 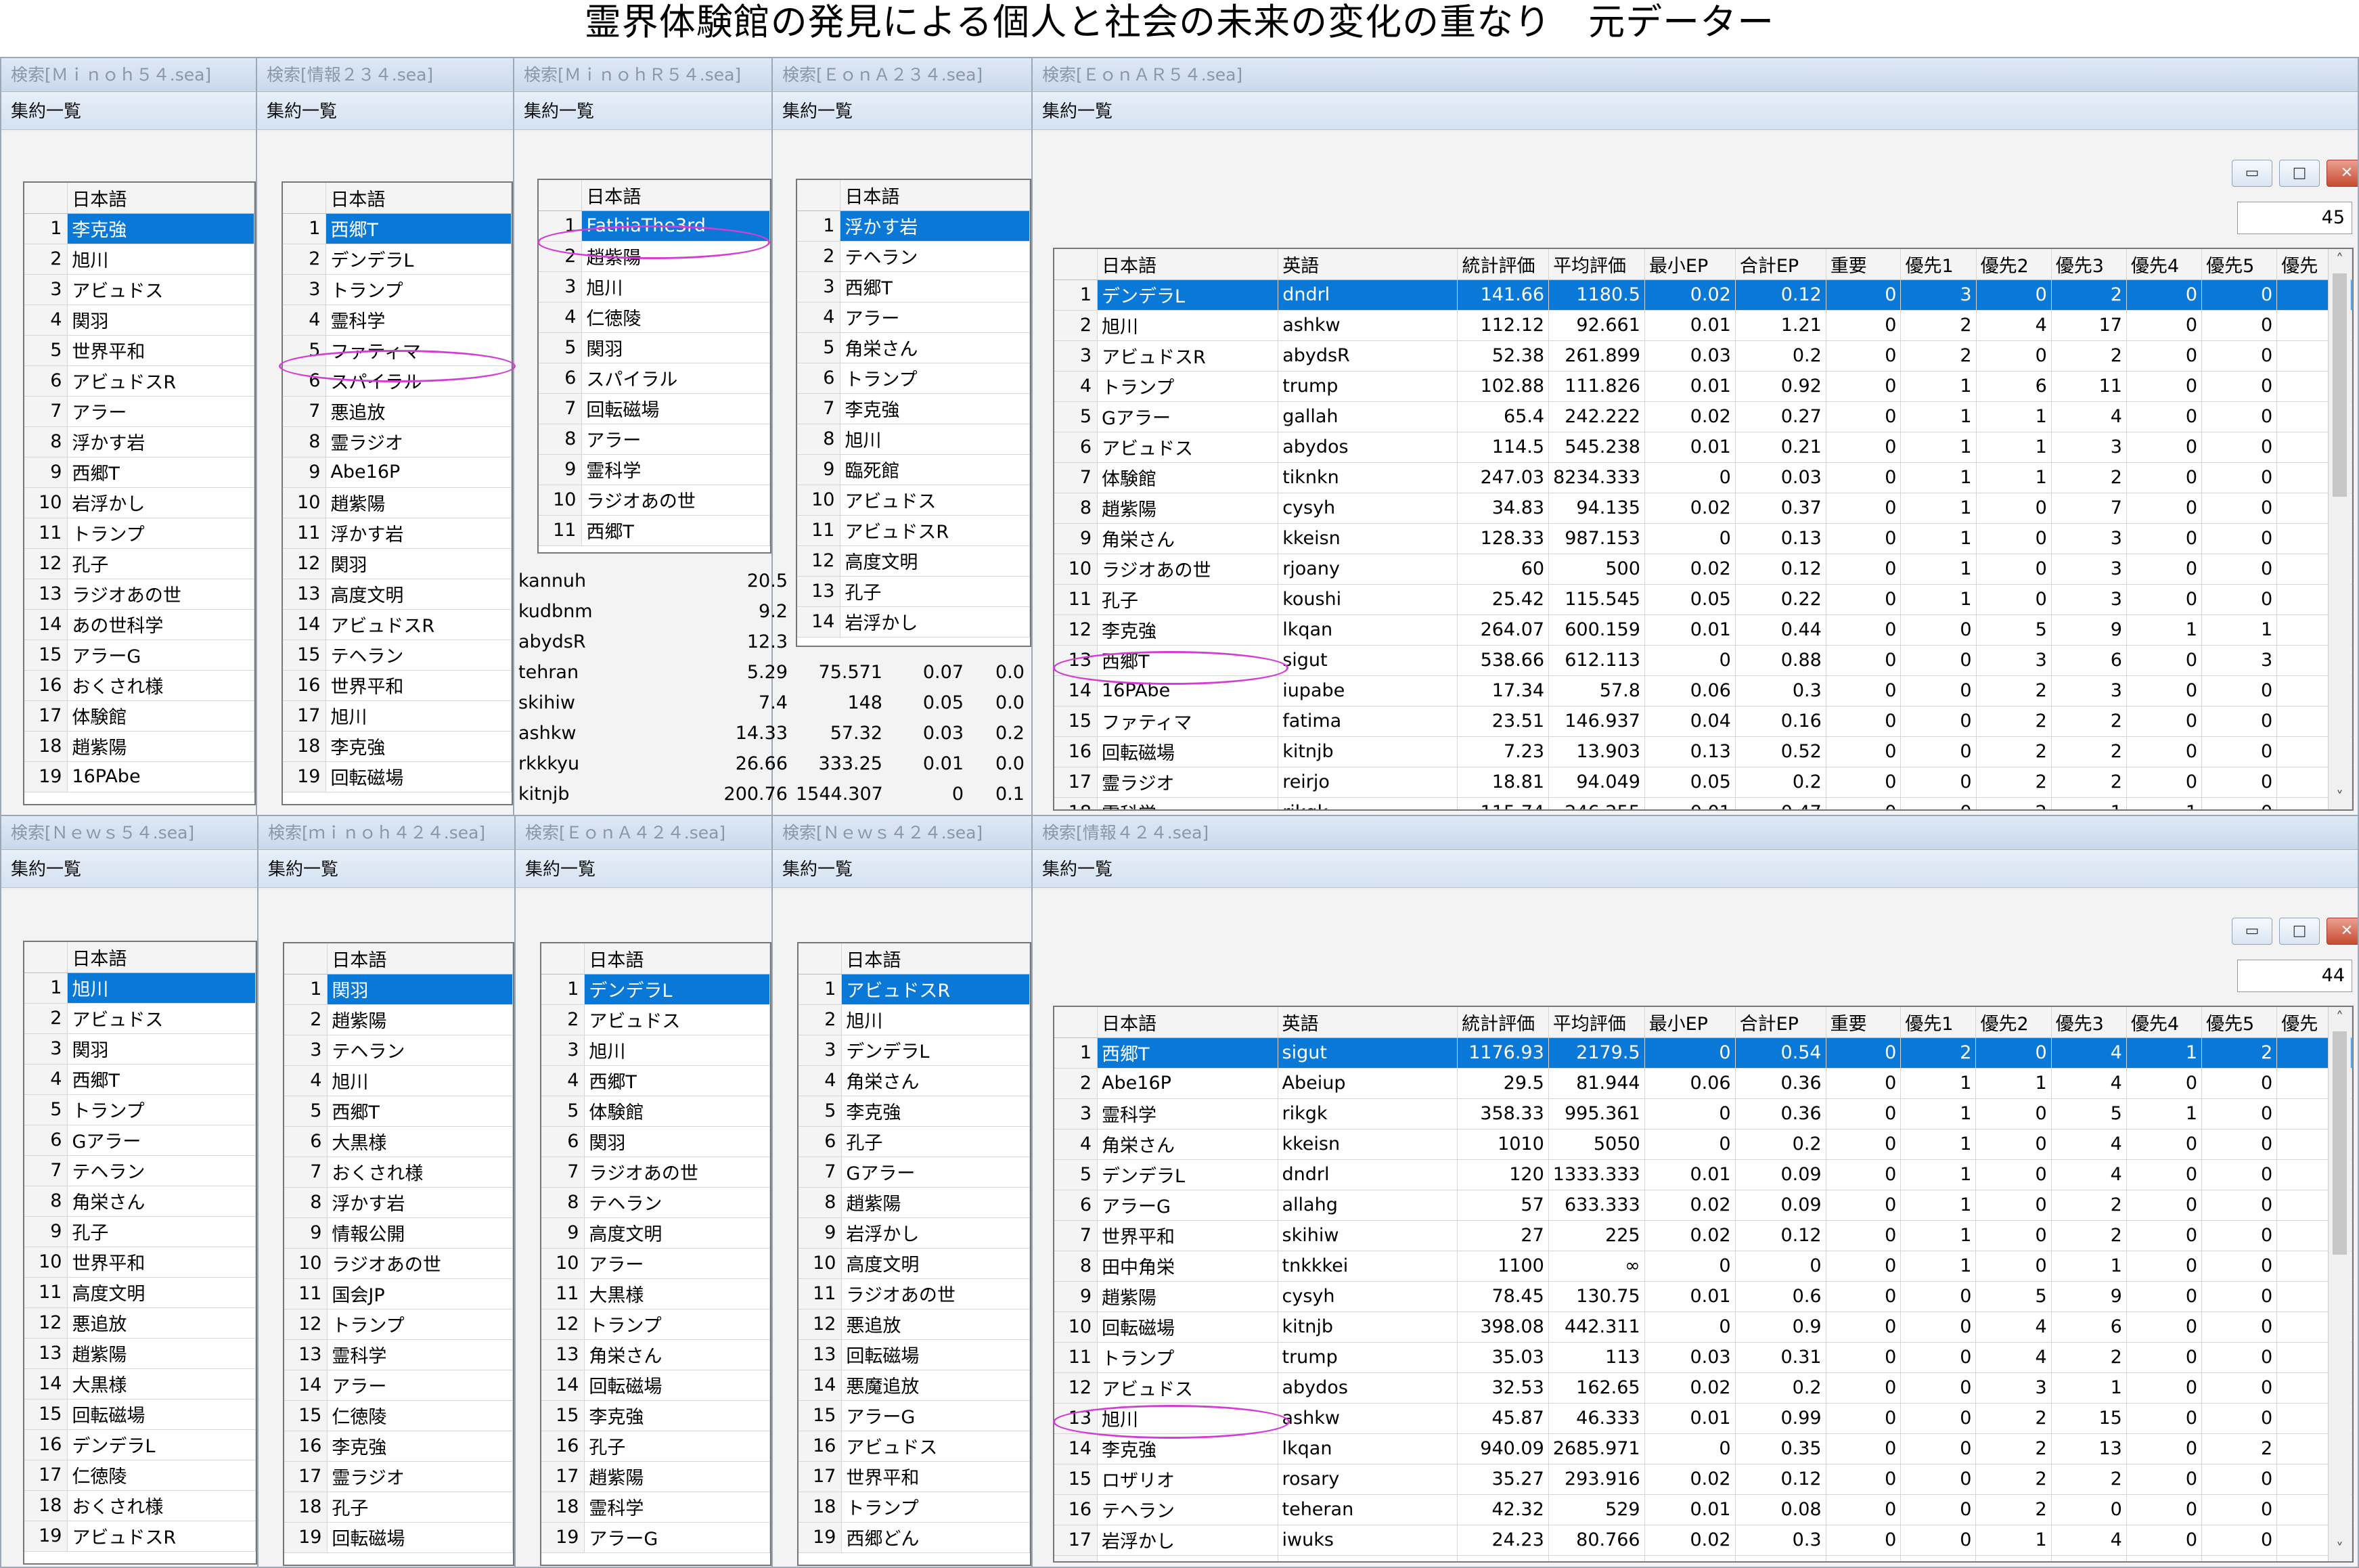 What do you see at coordinates (397, 411) in the screenshot?
I see `table-row: 7 悪追放` at bounding box center [397, 411].